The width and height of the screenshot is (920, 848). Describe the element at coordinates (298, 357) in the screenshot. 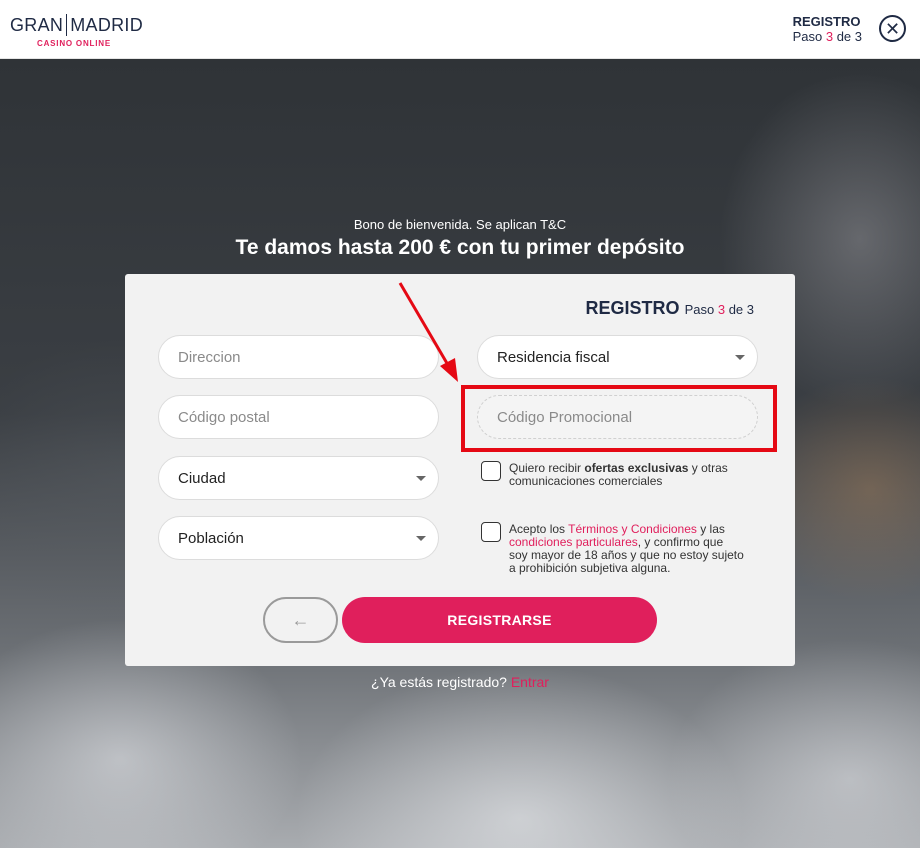

I see `address-field: Direccion` at that location.